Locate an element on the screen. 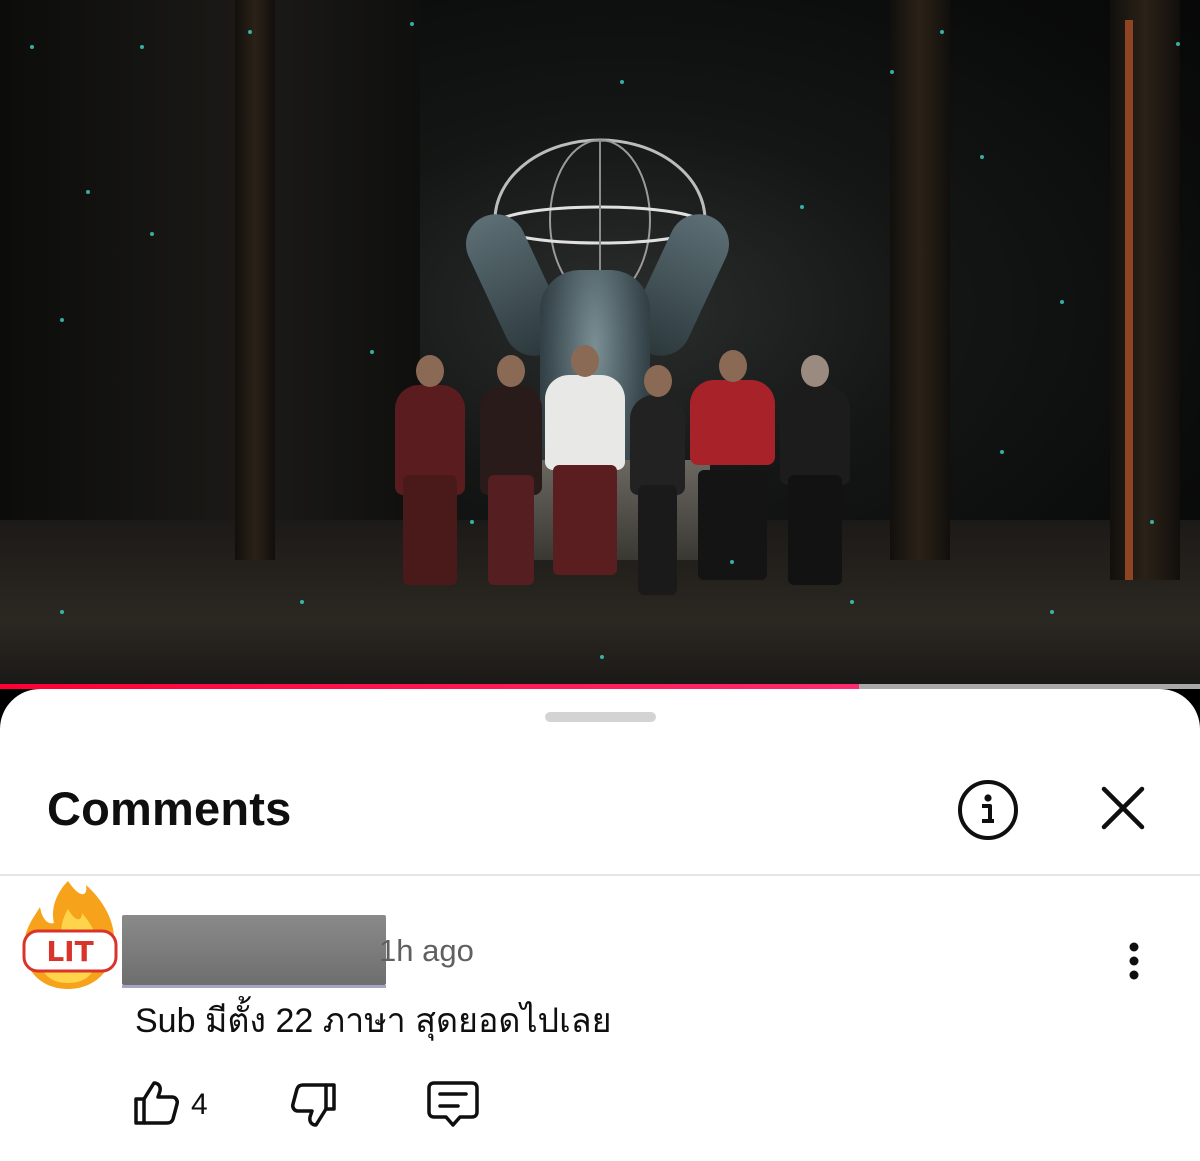 This screenshot has width=1200, height=1161. dislike-button is located at coordinates (314, 1105).